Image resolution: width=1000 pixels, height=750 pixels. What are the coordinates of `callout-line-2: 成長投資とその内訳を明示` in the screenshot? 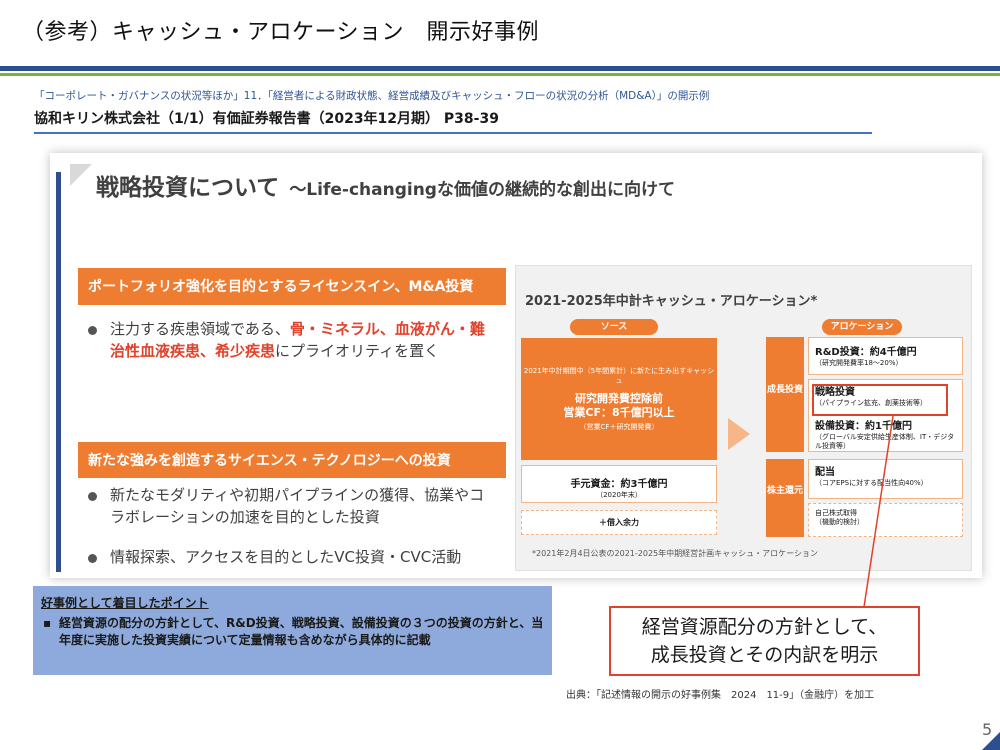 It's located at (764, 655).